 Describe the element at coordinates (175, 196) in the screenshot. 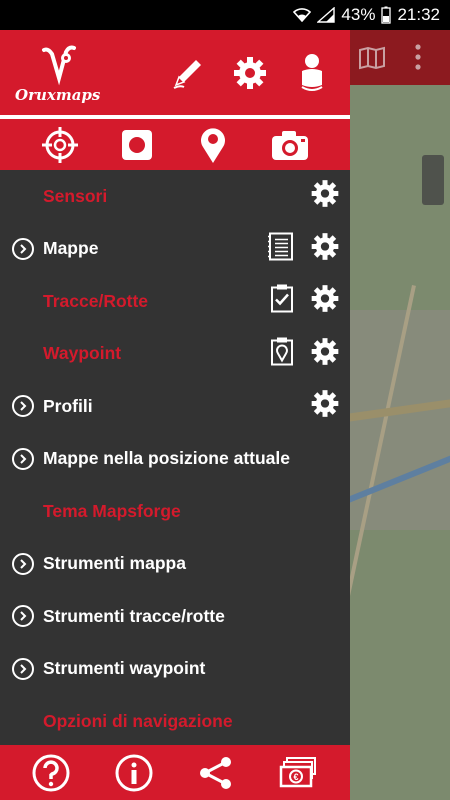

I see `menu-item-sensori: Sensori` at that location.